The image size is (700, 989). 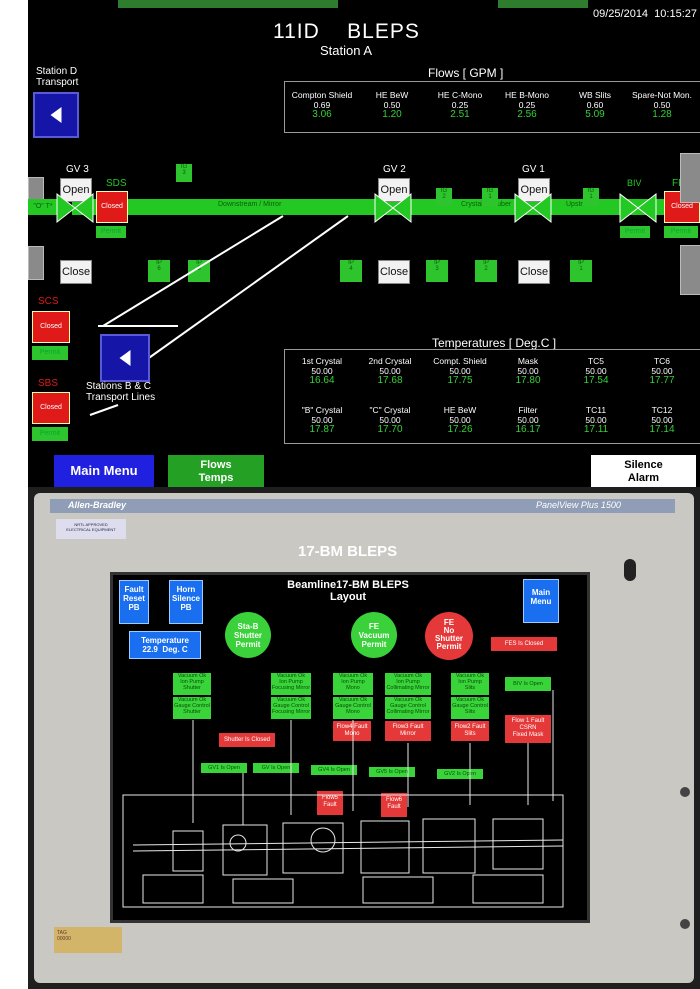 I want to click on temp-col: TC11 50.00 17.11, so click(x=596, y=420).